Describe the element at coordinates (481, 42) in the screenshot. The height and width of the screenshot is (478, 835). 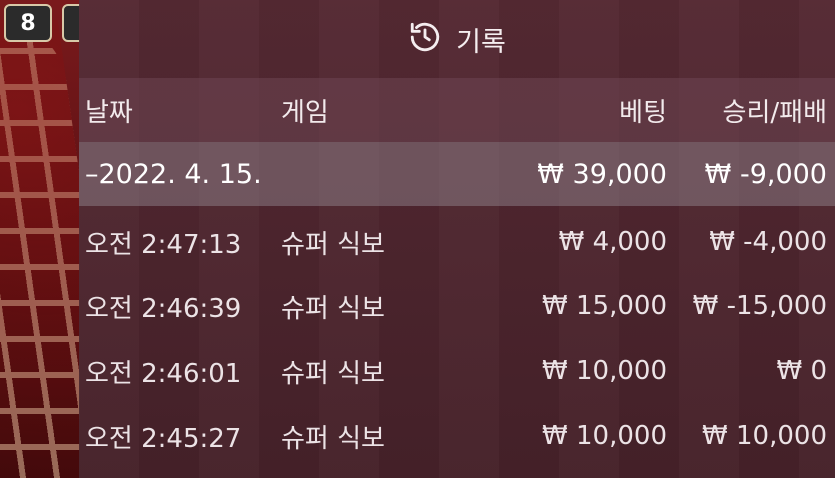
I see `history-title: 기록` at that location.